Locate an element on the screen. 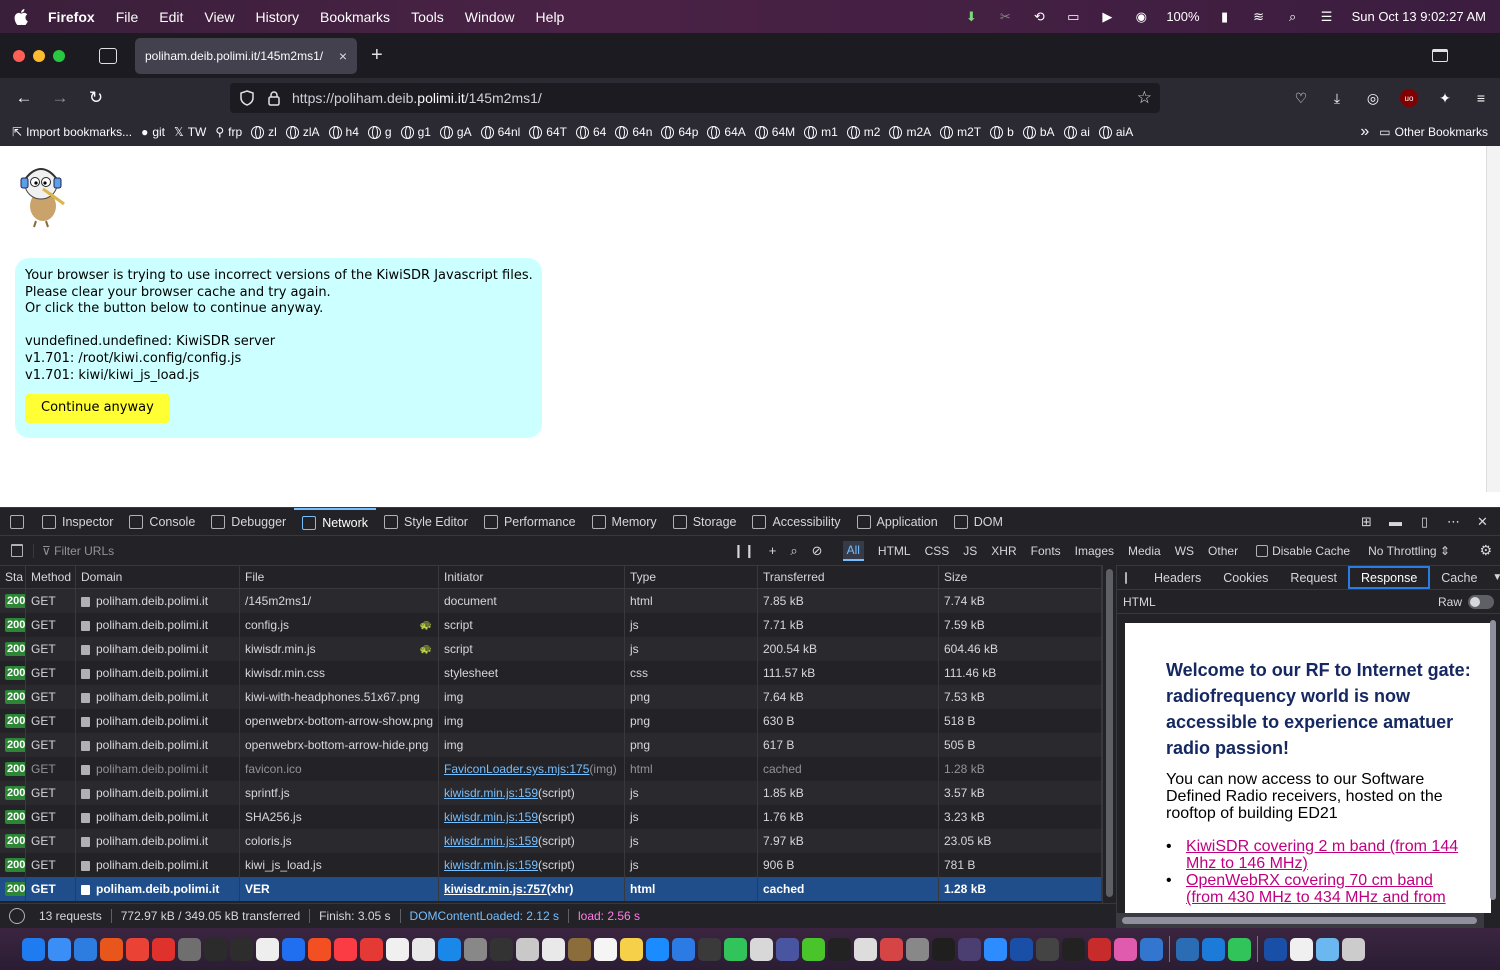 The image size is (1500, 970). throttling-select: No Throttling ⇕ is located at coordinates (1409, 551).